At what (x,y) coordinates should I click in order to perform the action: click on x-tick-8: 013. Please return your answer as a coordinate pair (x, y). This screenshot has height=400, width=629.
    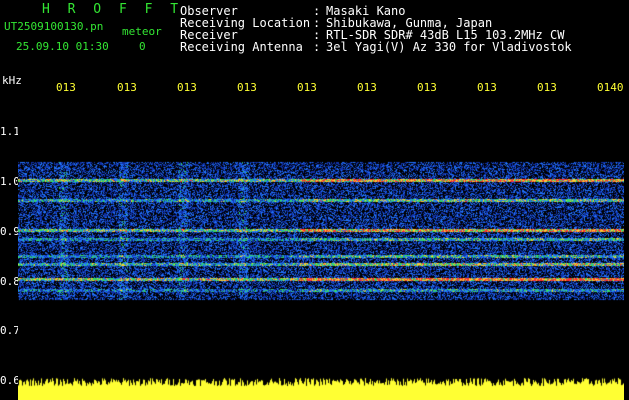
    Looking at the image, I should click on (487, 87).